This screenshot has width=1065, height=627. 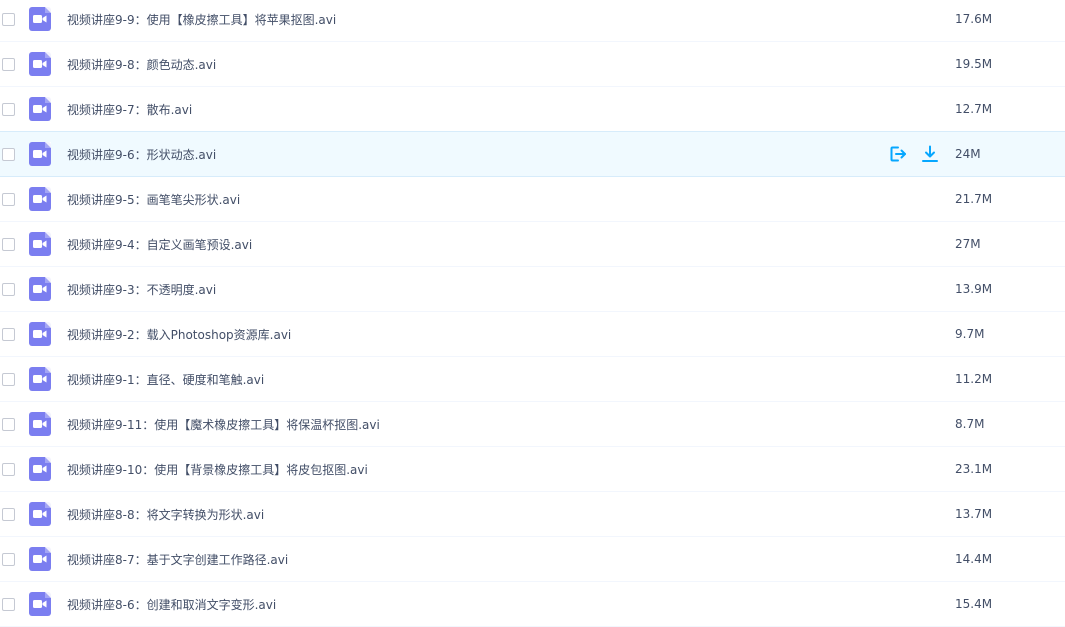 What do you see at coordinates (141, 154) in the screenshot?
I see `file-name: 视频讲座9-6：形状动态.avi` at bounding box center [141, 154].